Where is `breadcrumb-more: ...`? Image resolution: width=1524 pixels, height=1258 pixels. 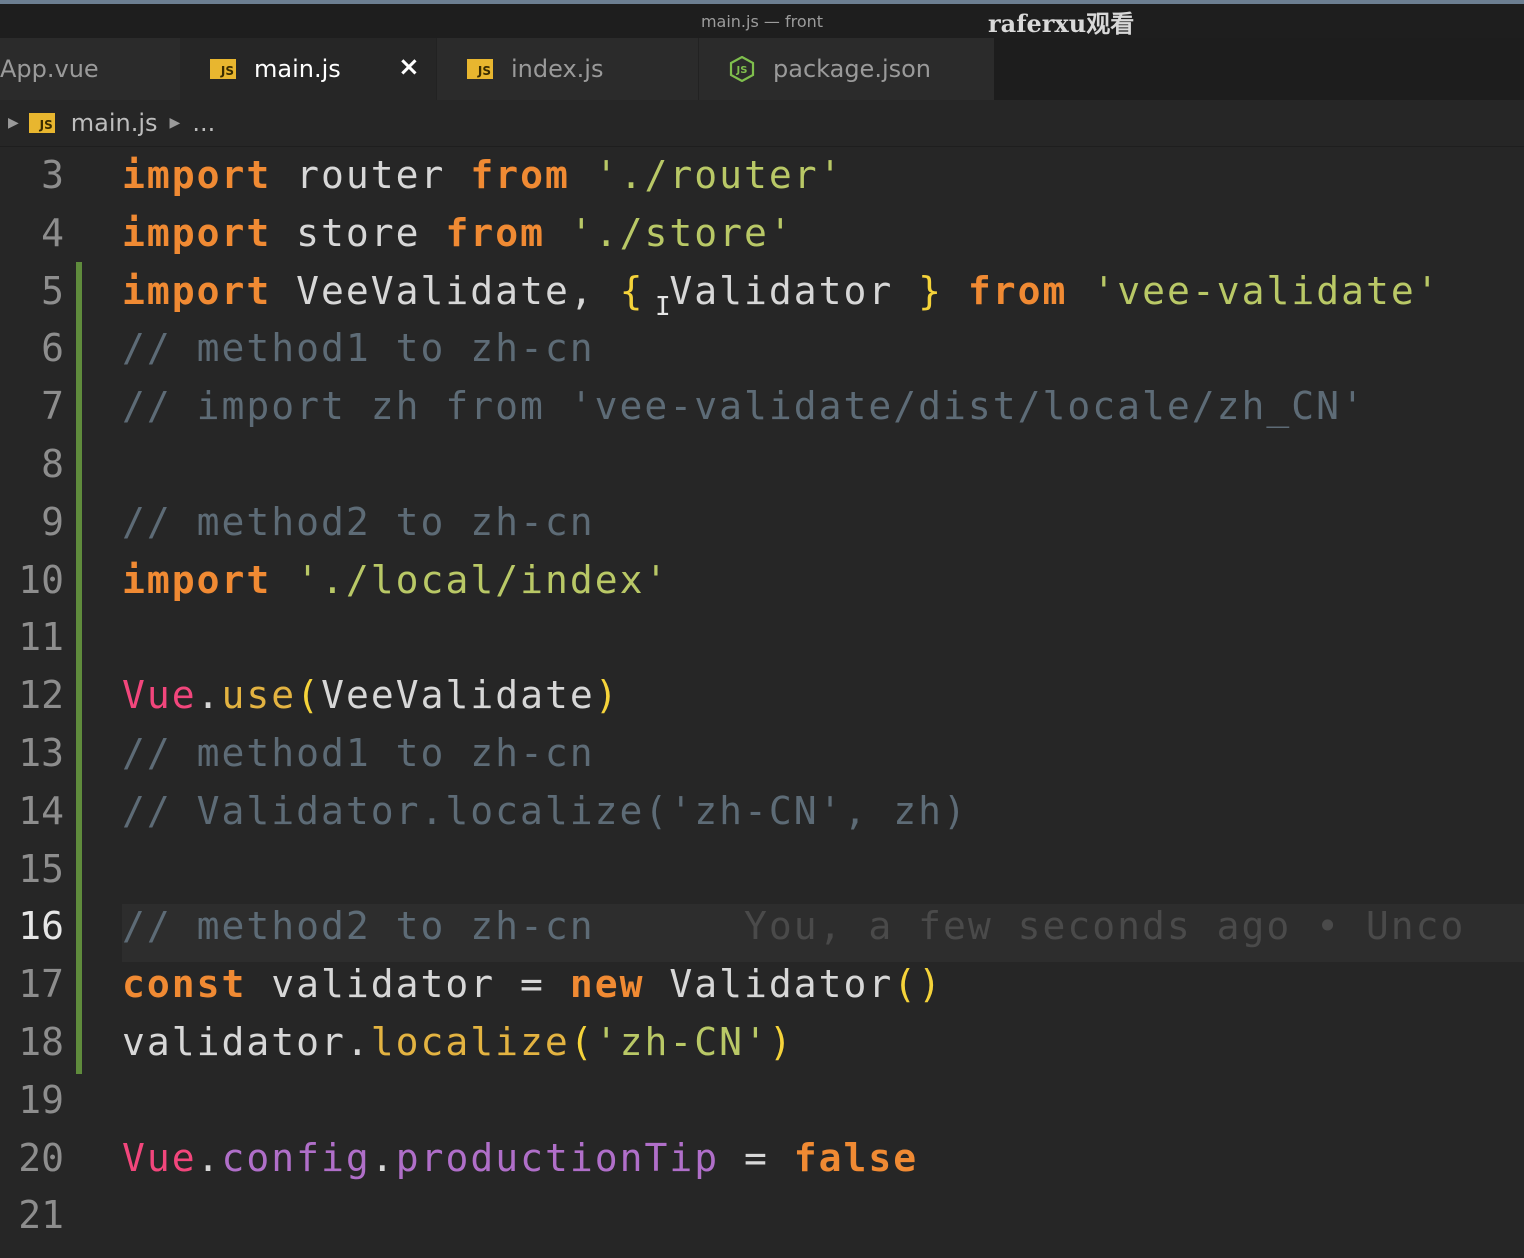 breadcrumb-more: ... is located at coordinates (203, 123).